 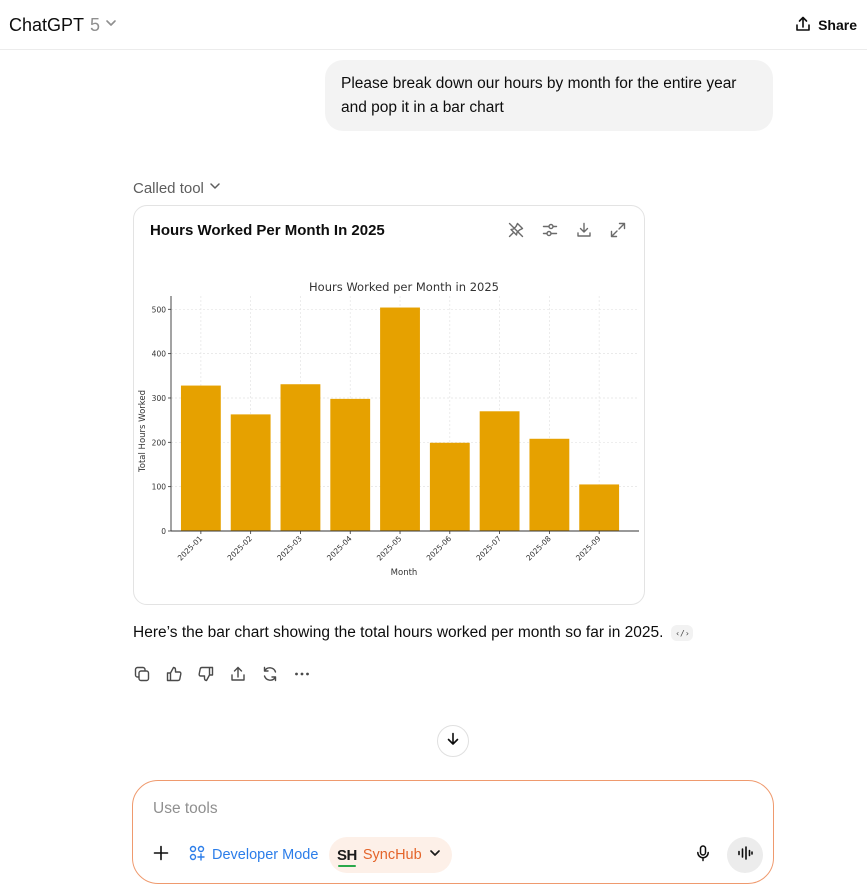 What do you see at coordinates (159, 398) in the screenshot?
I see `y-tick-label: 300` at bounding box center [159, 398].